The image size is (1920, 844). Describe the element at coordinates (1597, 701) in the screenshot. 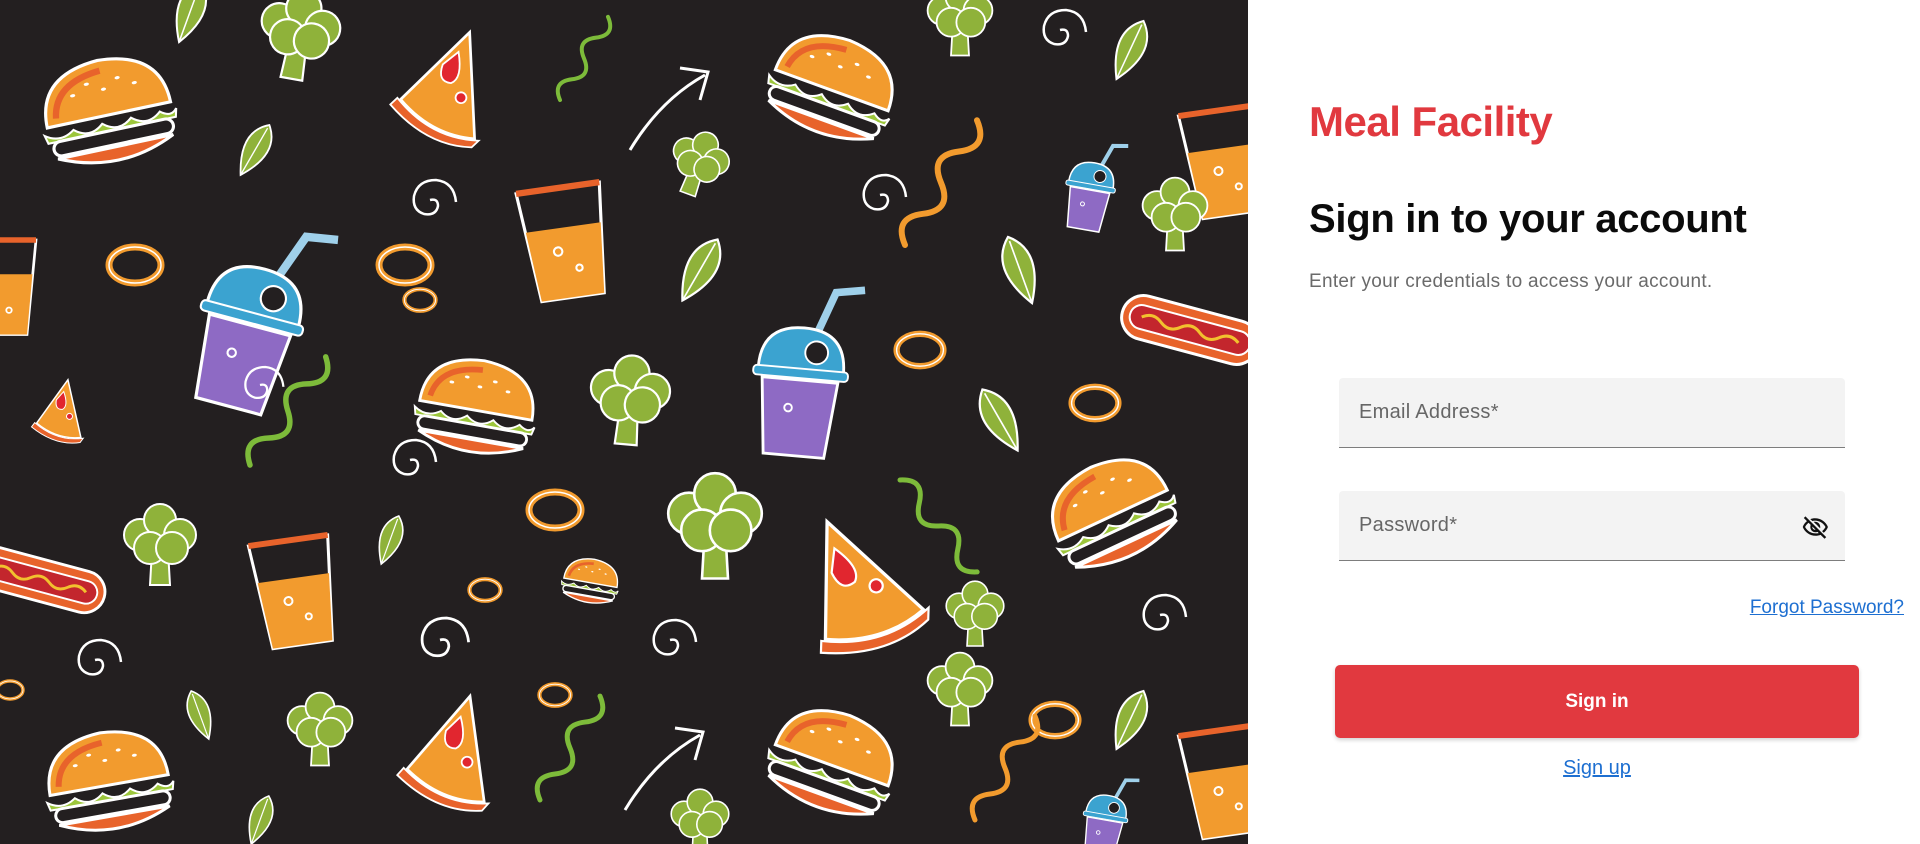

I see `sign-in-button: Sign in` at that location.